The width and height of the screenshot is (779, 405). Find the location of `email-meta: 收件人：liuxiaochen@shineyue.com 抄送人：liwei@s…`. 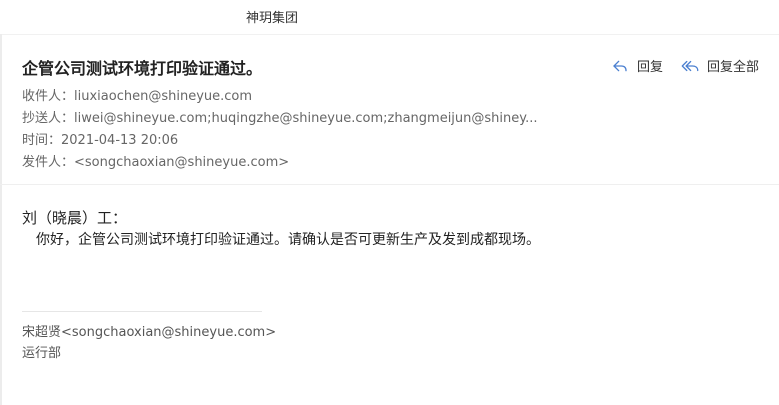

email-meta: 收件人：liuxiaochen@shineyue.com 抄送人：liwei@s… is located at coordinates (280, 130).